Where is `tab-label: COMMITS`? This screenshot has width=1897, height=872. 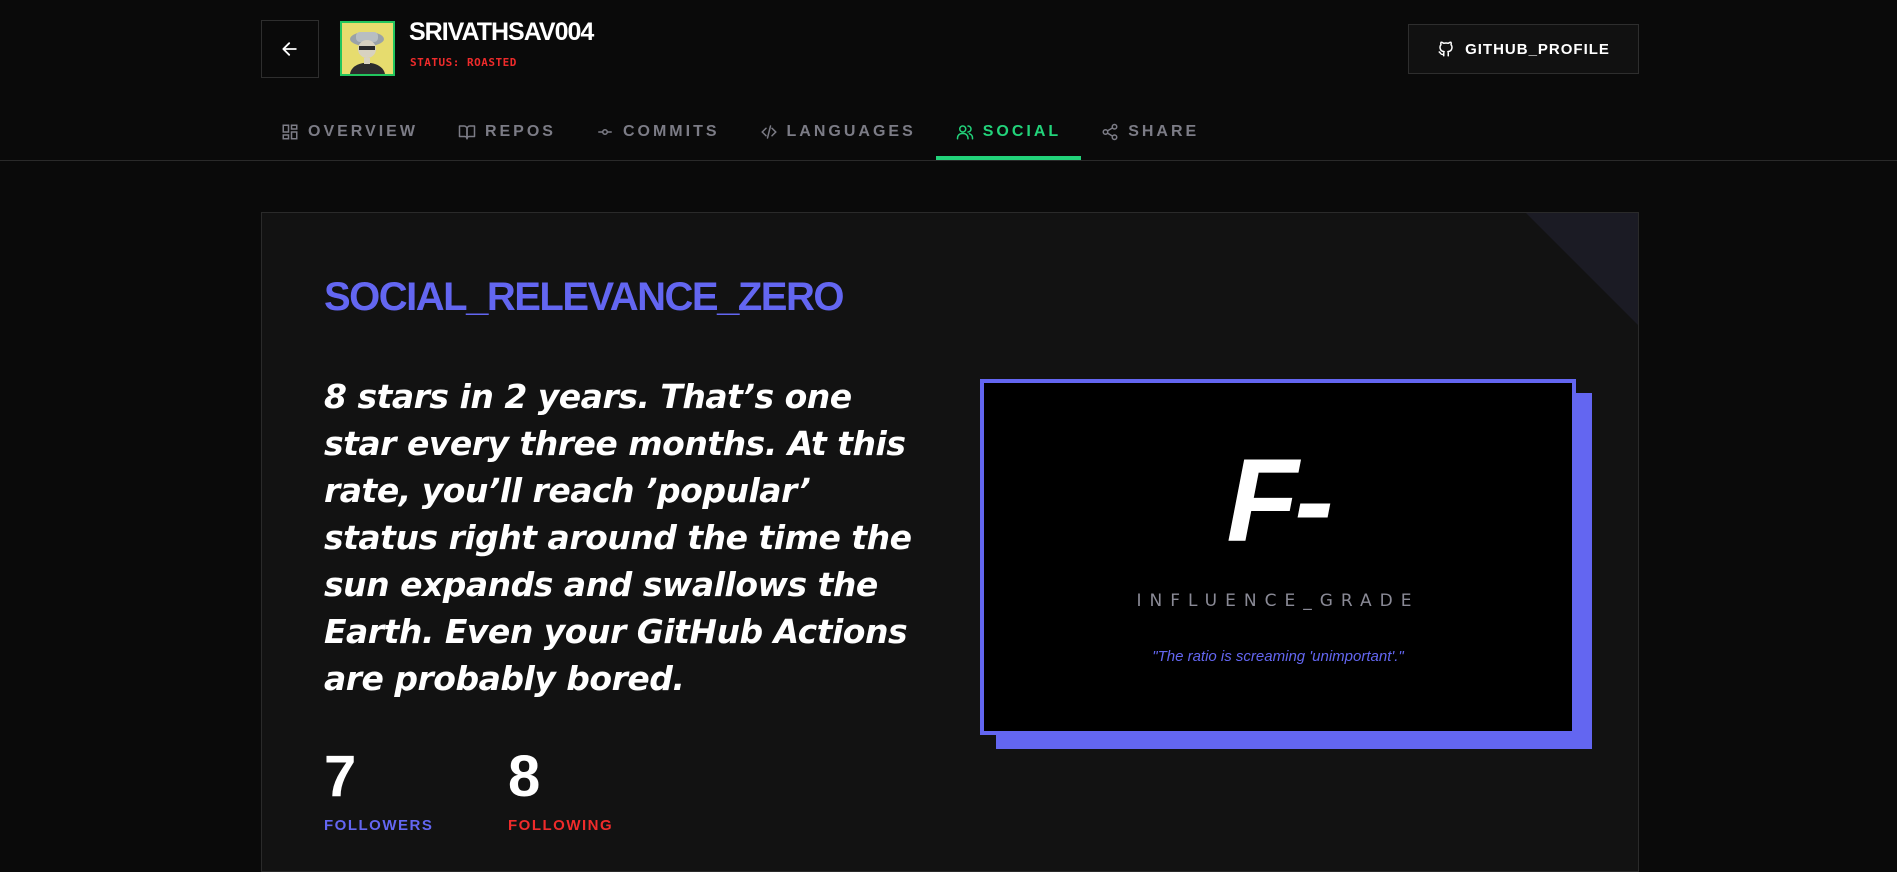 tab-label: COMMITS is located at coordinates (671, 131).